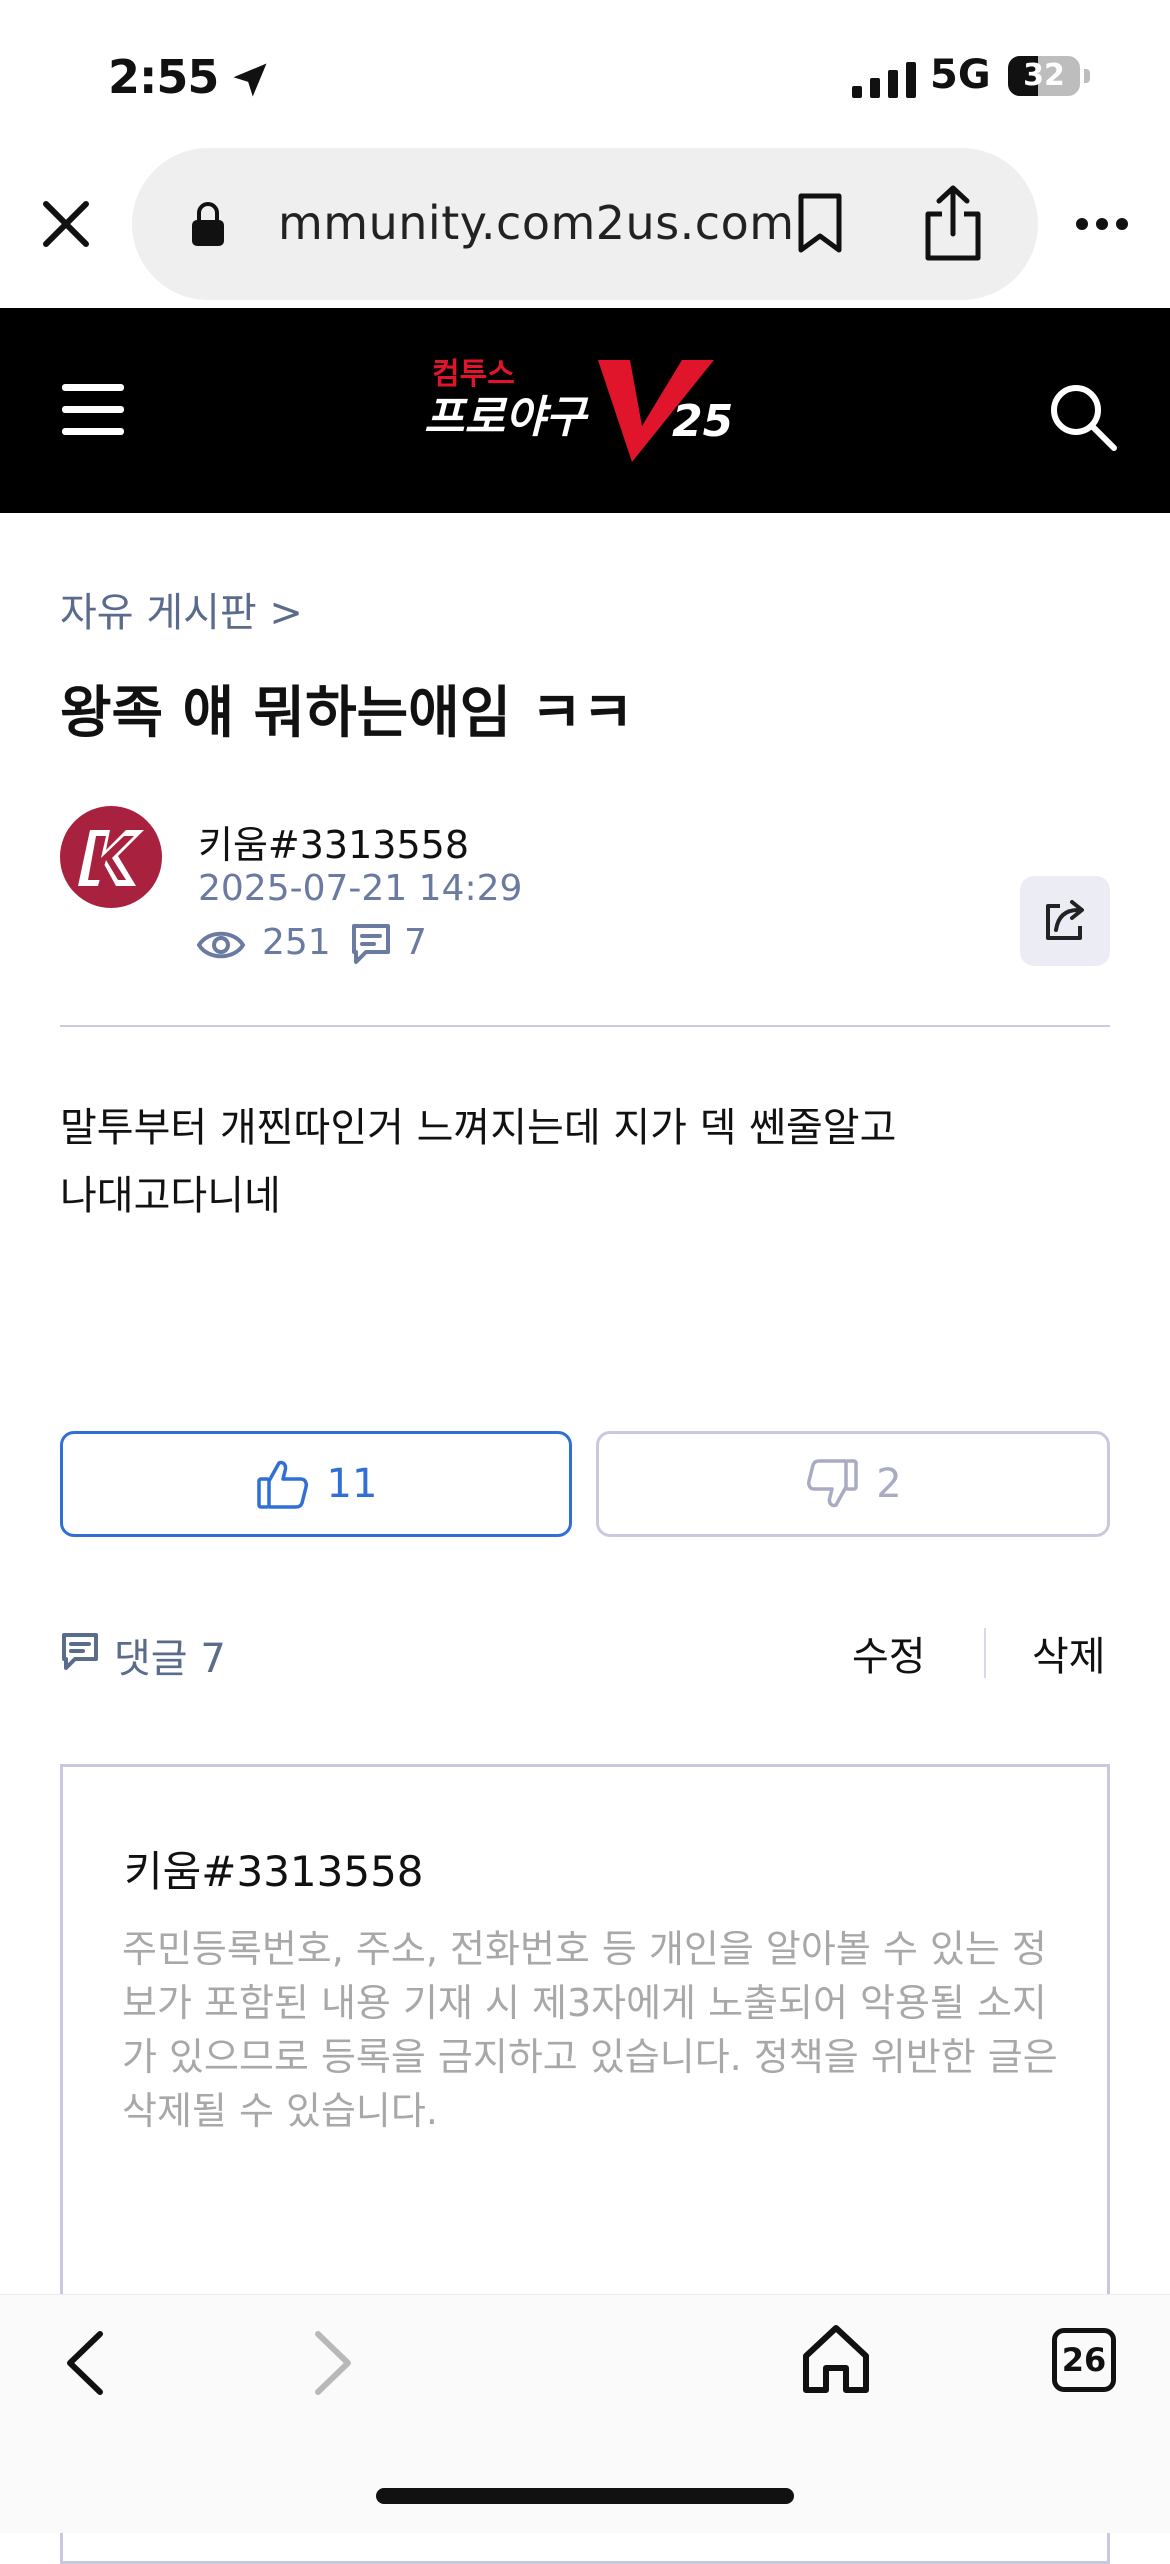  What do you see at coordinates (889, 1653) in the screenshot?
I see `edit-button: 수정` at bounding box center [889, 1653].